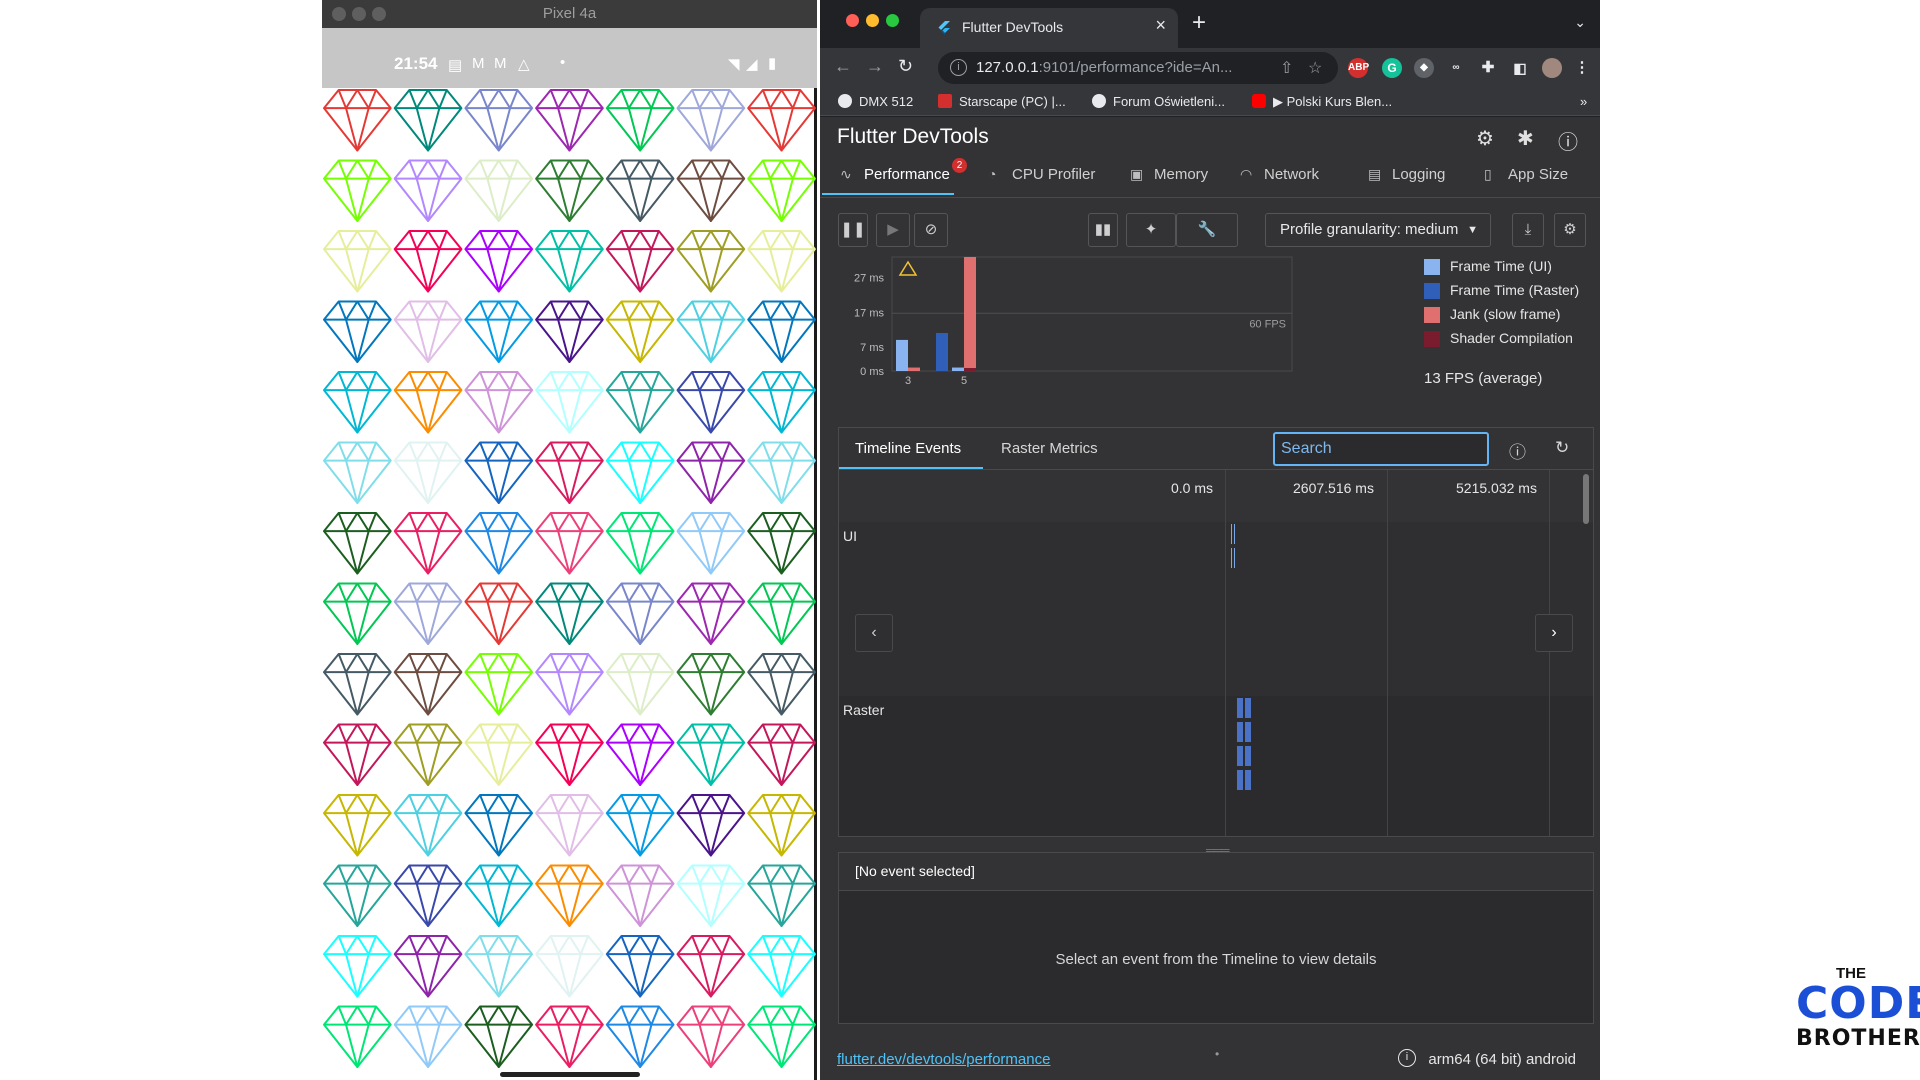  I want to click on raster-frame-bar, so click(914, 369).